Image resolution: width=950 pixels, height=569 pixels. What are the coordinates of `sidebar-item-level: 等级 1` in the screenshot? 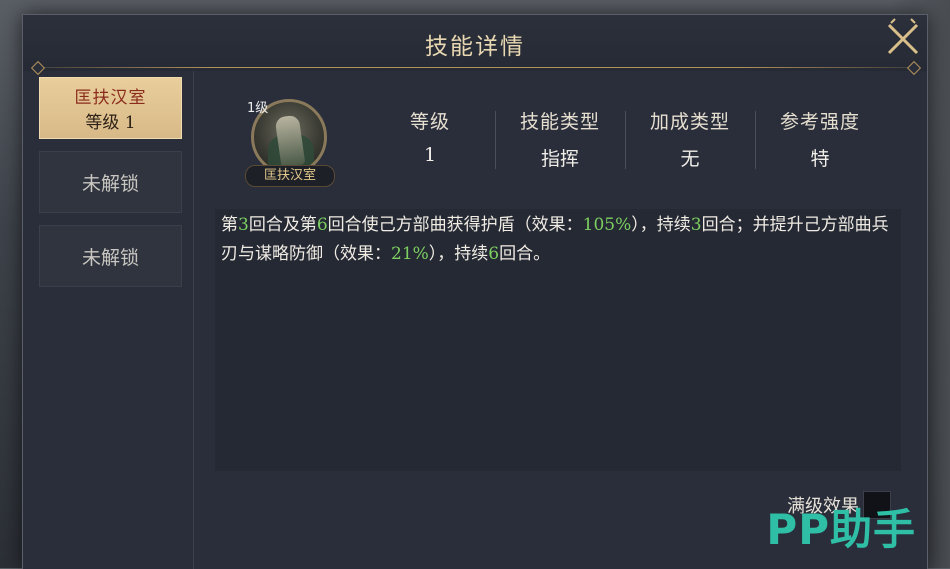 It's located at (110, 123).